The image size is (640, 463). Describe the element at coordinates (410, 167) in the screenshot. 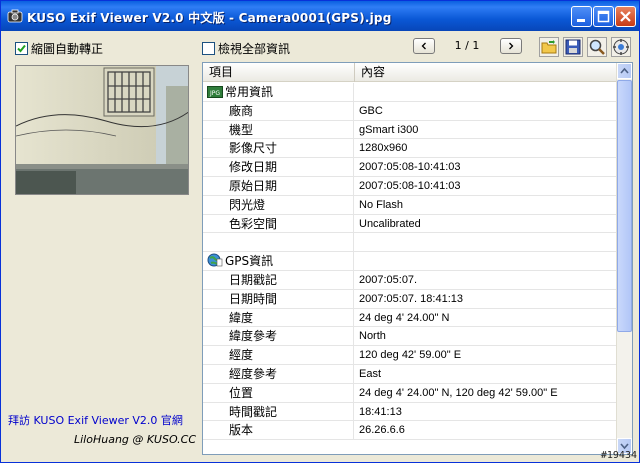

I see `list-item: 修改日期 2007:05:08-10:41:03` at that location.